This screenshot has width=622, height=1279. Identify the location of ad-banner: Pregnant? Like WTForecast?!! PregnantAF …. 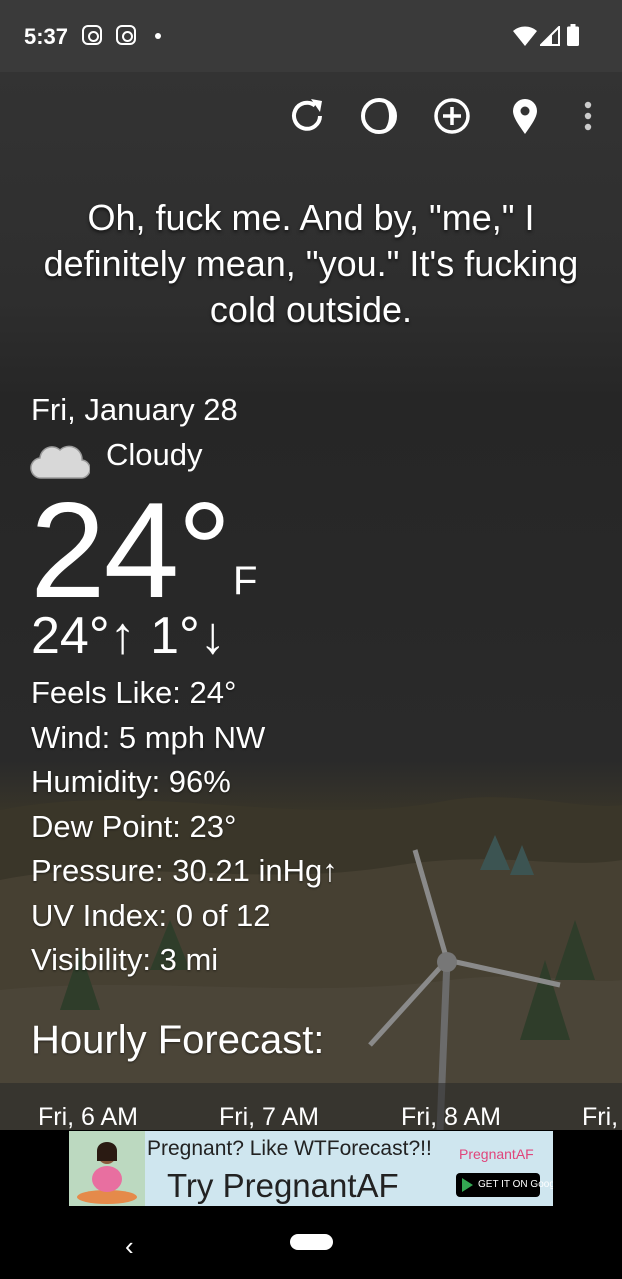
(311, 1168).